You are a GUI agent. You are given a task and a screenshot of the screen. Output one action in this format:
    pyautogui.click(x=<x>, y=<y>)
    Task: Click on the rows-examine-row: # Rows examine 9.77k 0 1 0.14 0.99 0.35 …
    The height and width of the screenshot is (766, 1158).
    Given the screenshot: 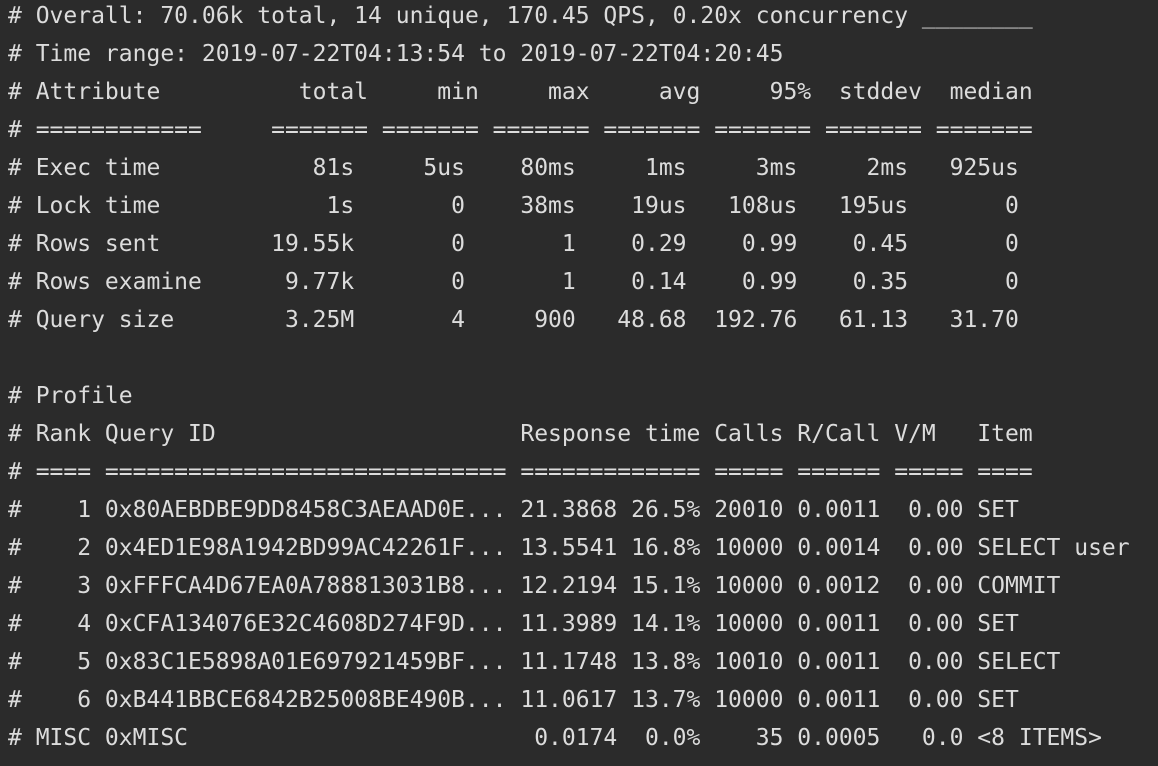 What is the action you would take?
    pyautogui.click(x=513, y=282)
    